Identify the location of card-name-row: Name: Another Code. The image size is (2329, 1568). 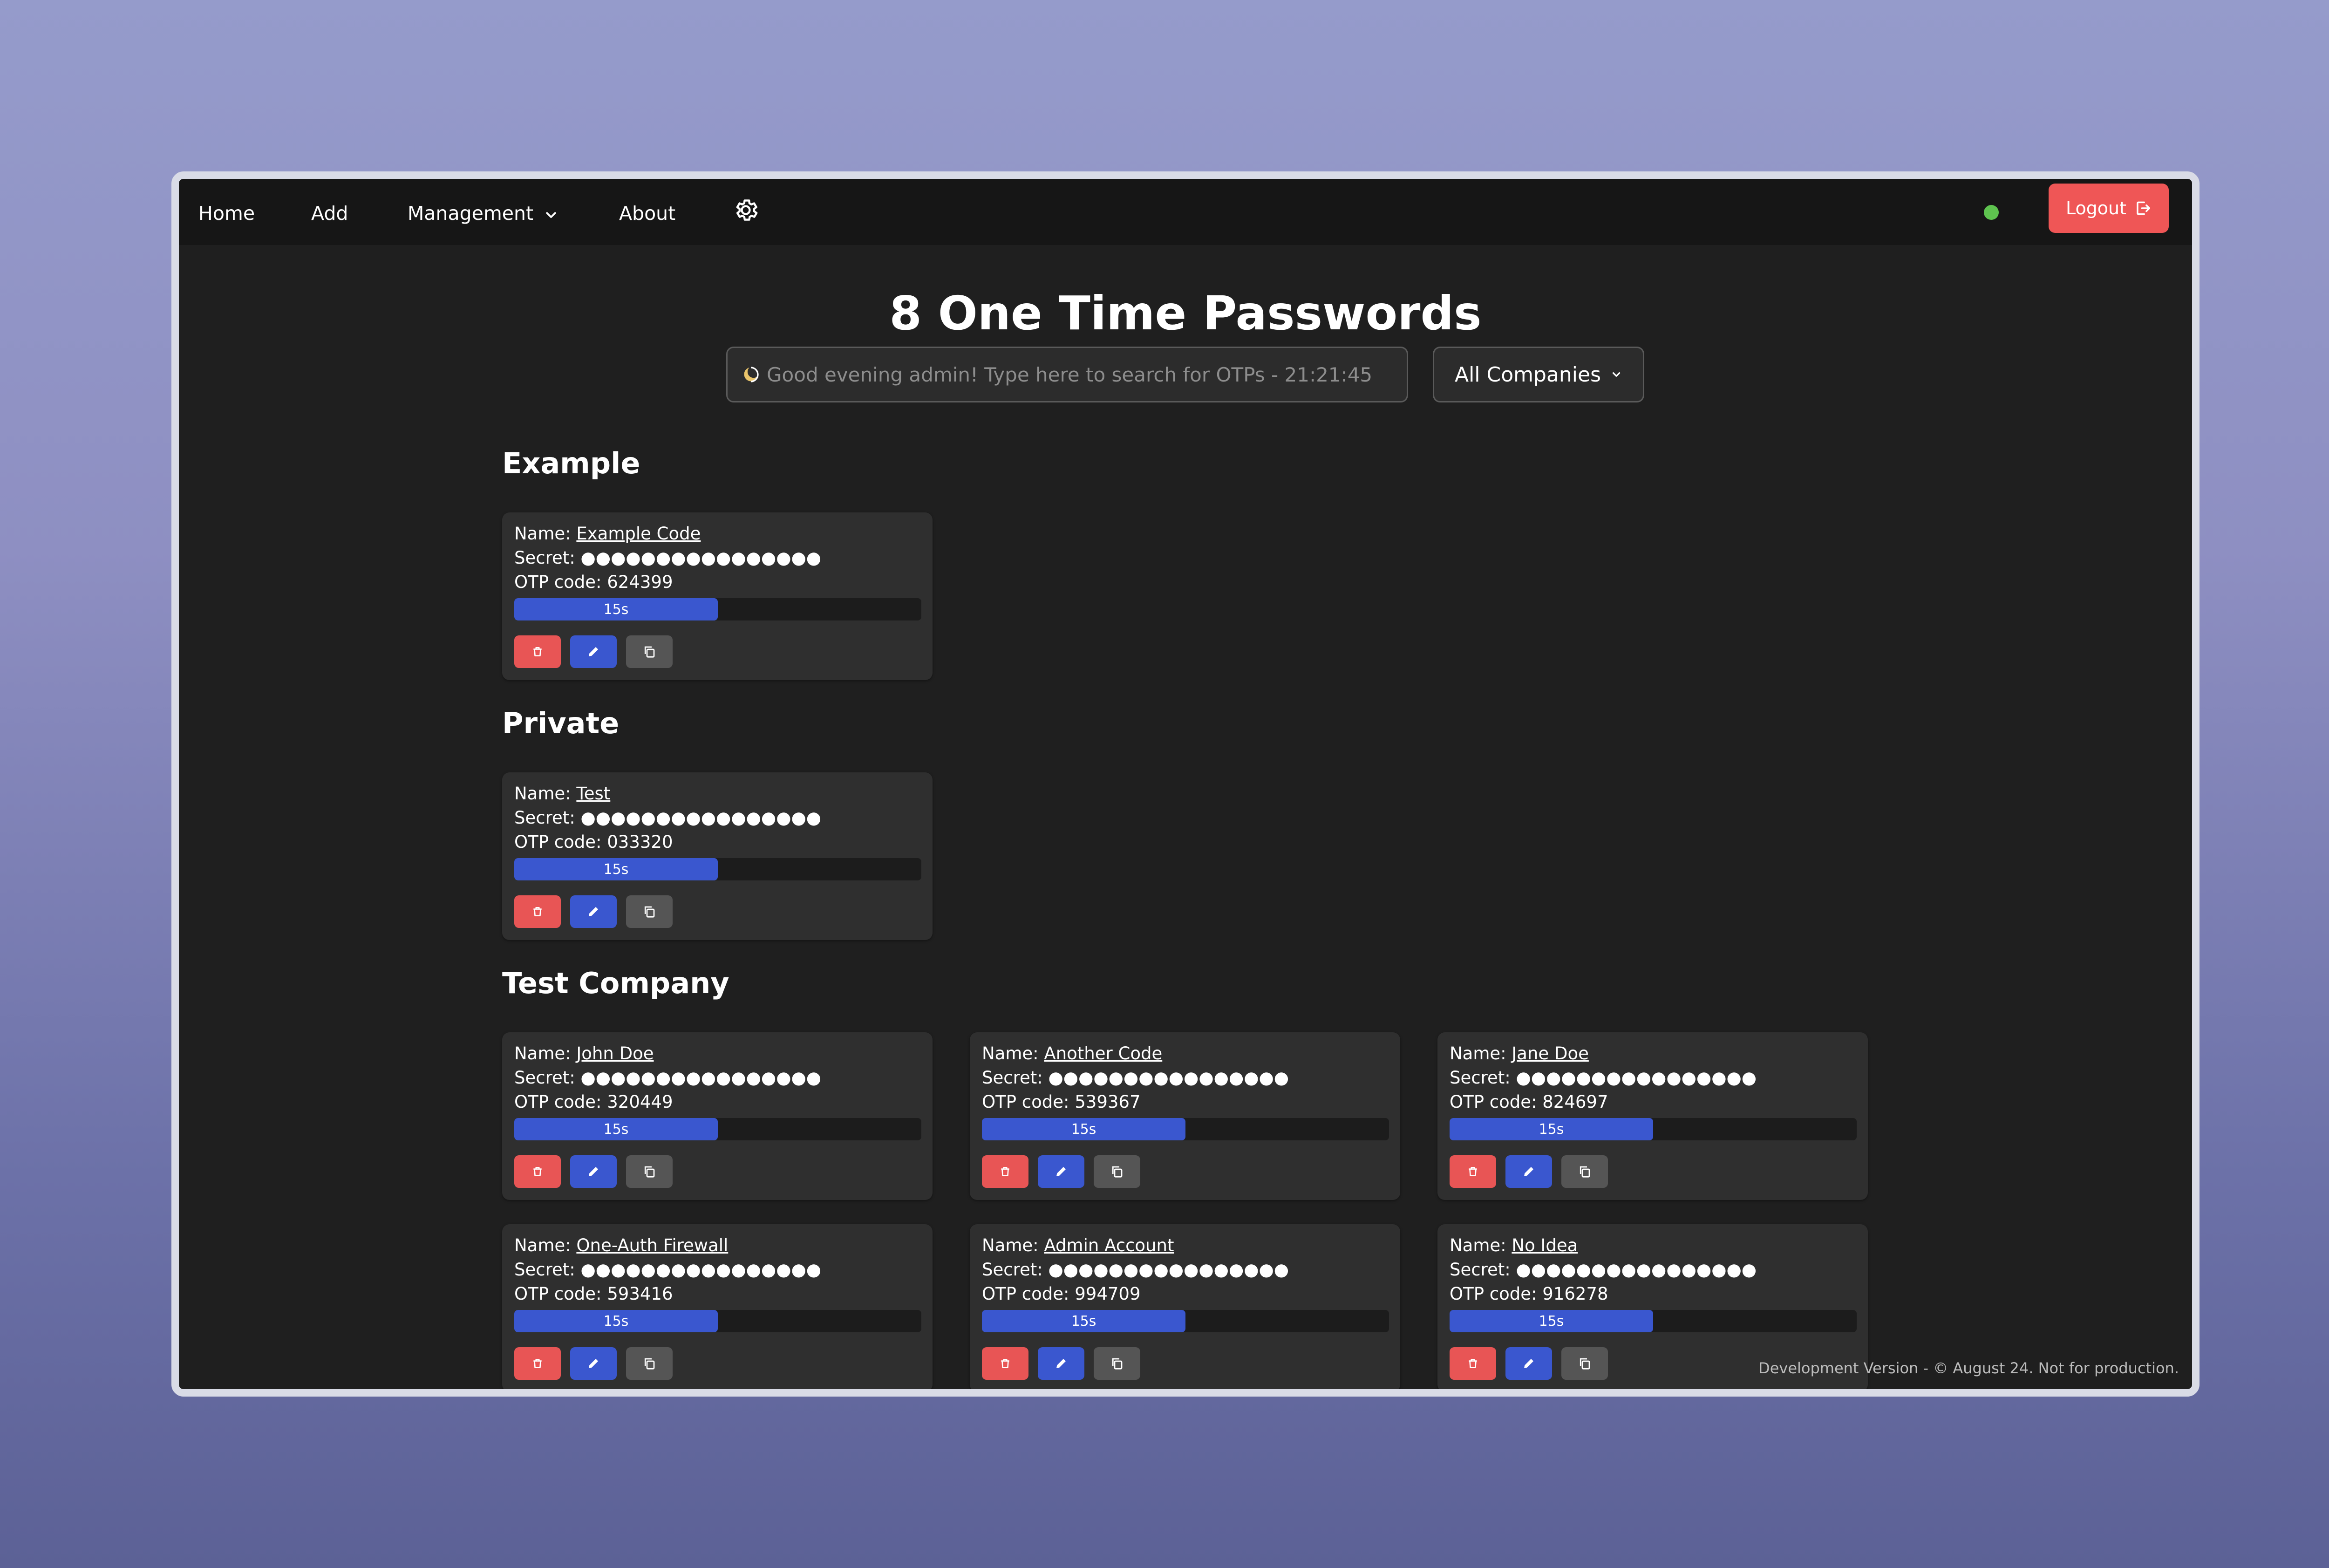
(1072, 1053).